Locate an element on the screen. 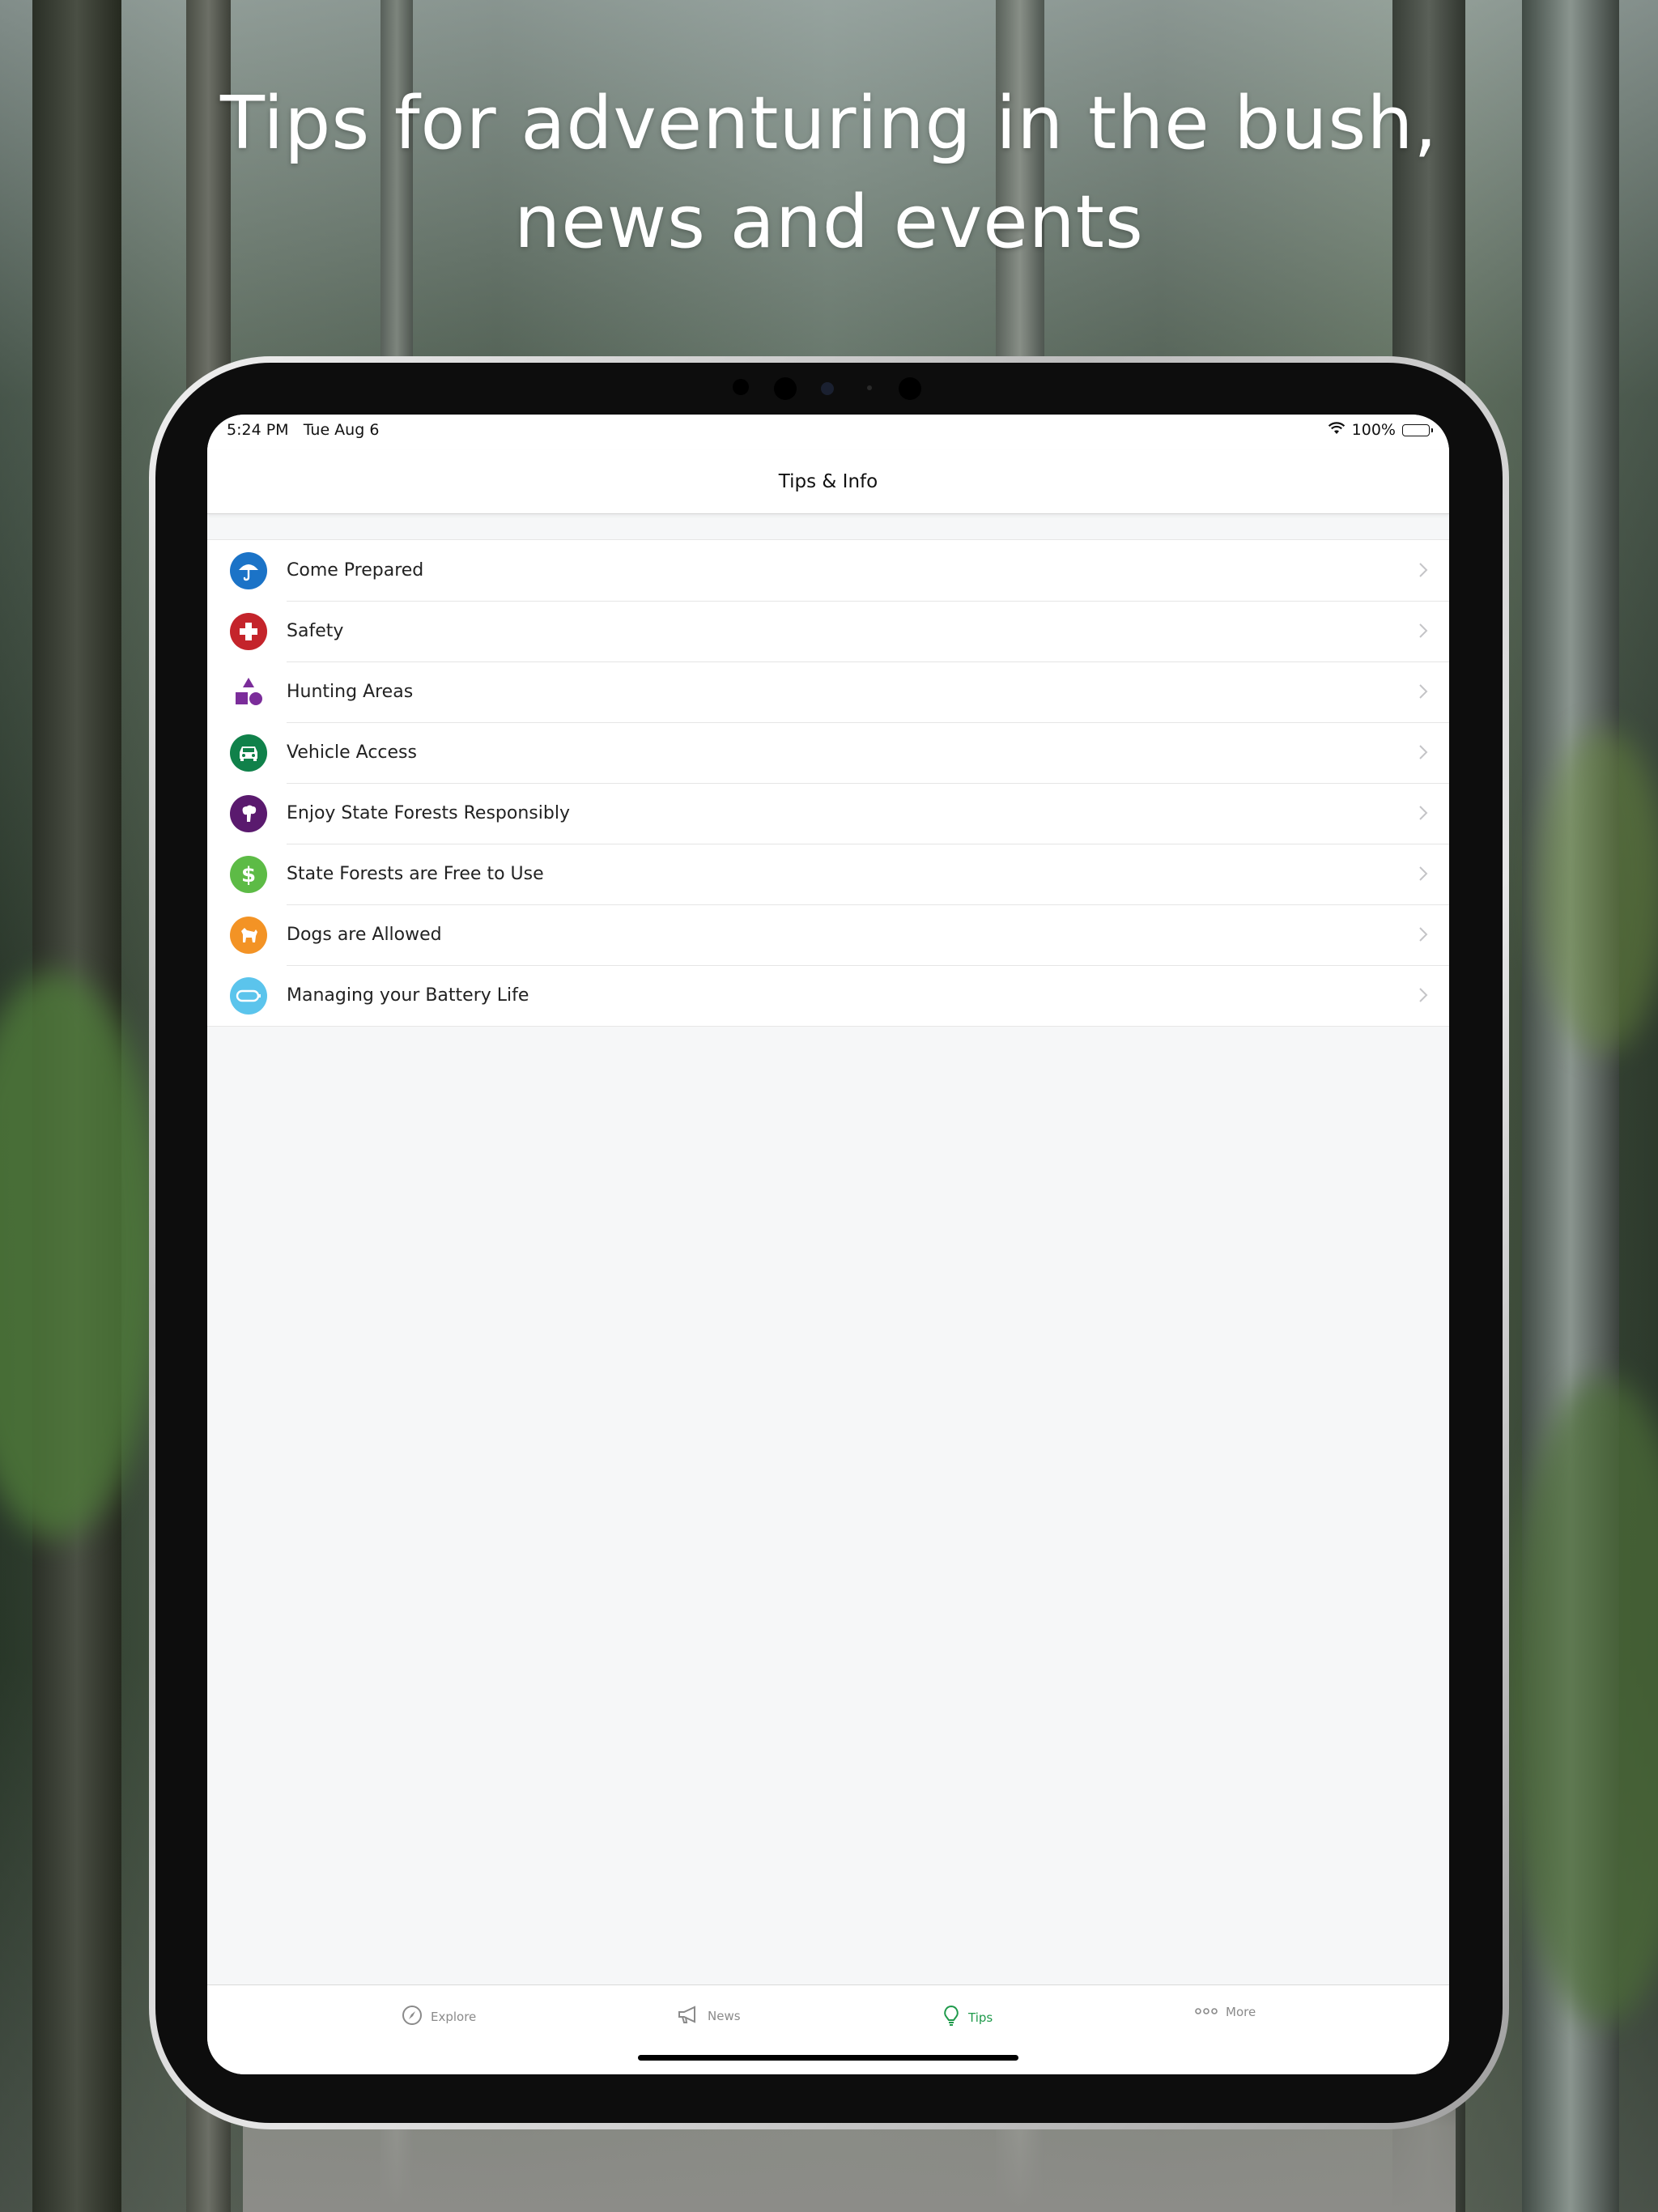 This screenshot has height=2212, width=1658. tab-tips: Tips is located at coordinates (967, 2018).